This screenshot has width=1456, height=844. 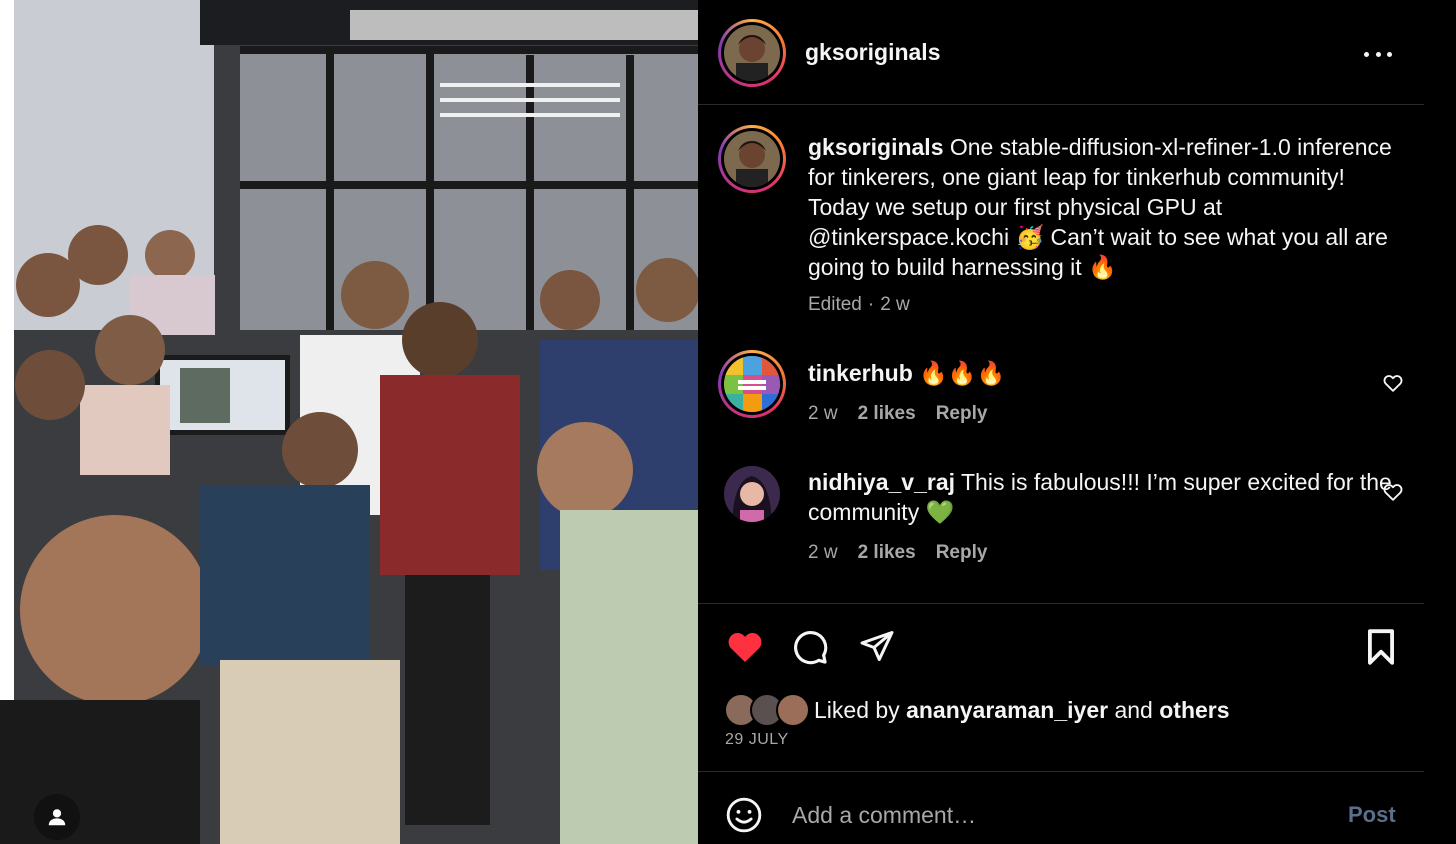 What do you see at coordinates (752, 494) in the screenshot?
I see `comment-avatar-nidhiya` at bounding box center [752, 494].